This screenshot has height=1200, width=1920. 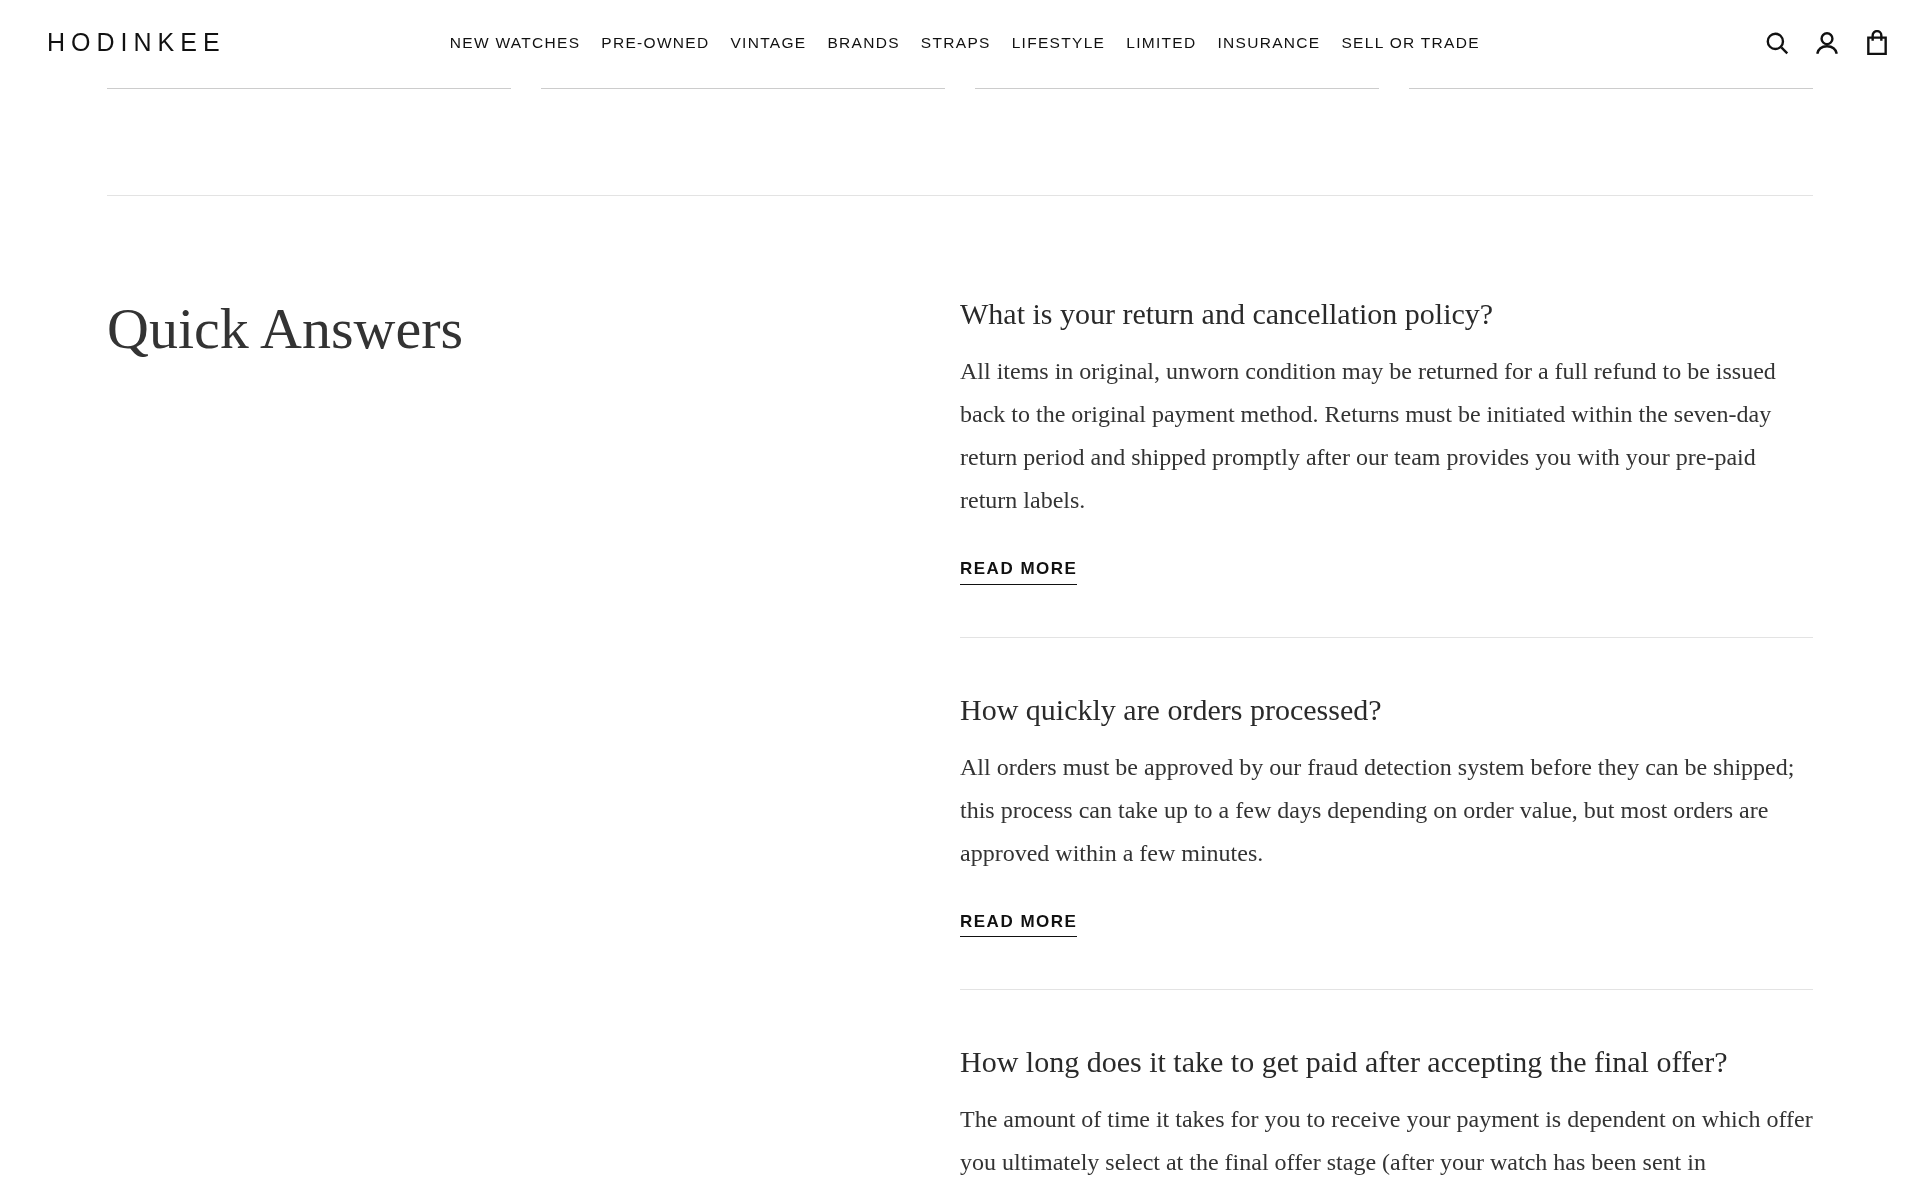 What do you see at coordinates (1386, 1141) in the screenshot?
I see `faq-answer: The amount of time it takes for you to receive your payment is dependent on which offer you ultimately select at the final offer stage (after your watch has been sent in` at bounding box center [1386, 1141].